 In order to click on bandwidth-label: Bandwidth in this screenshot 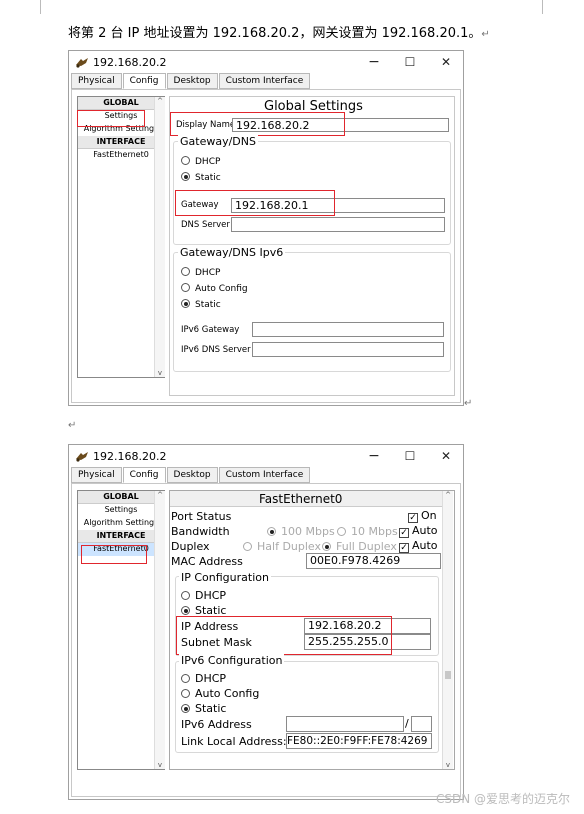, I will do `click(200, 531)`.